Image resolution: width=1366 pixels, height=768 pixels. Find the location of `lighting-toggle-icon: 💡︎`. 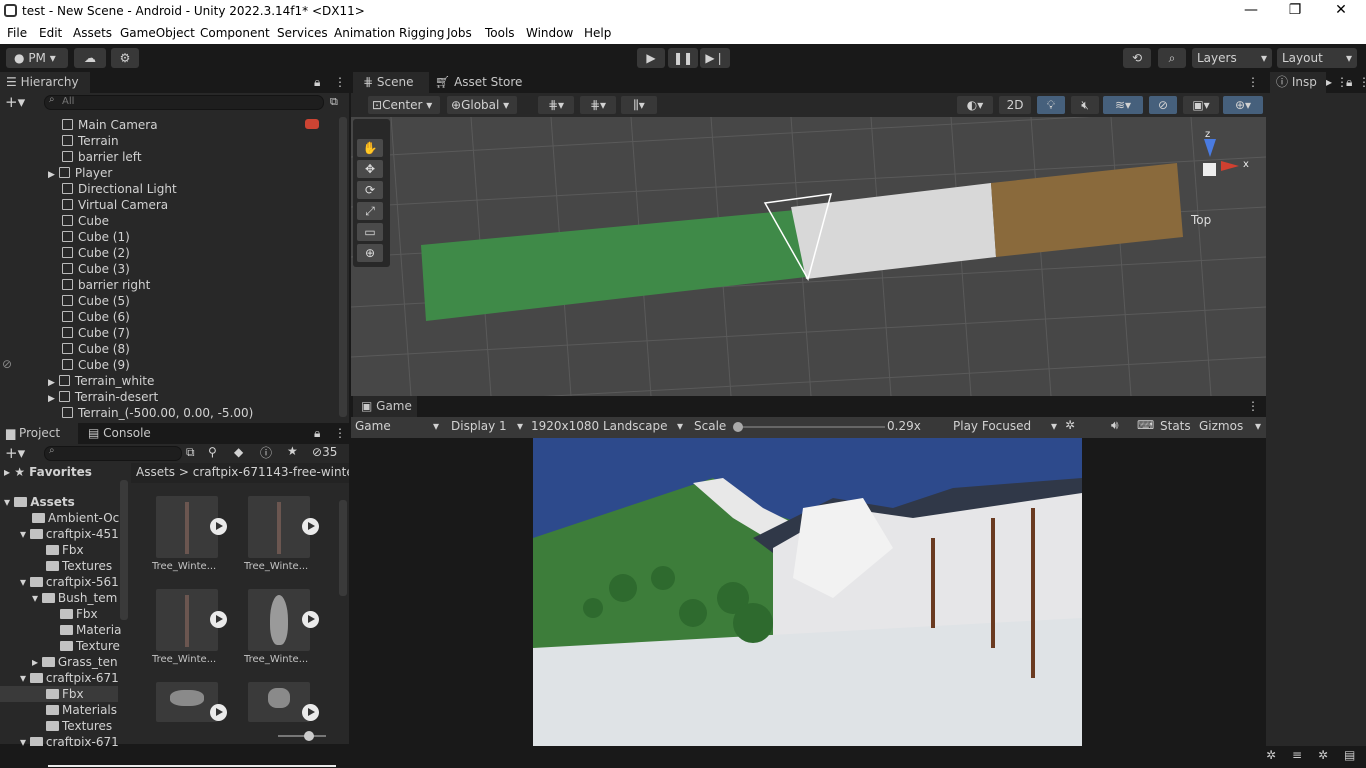

lighting-toggle-icon: 💡︎ is located at coordinates (1051, 105).